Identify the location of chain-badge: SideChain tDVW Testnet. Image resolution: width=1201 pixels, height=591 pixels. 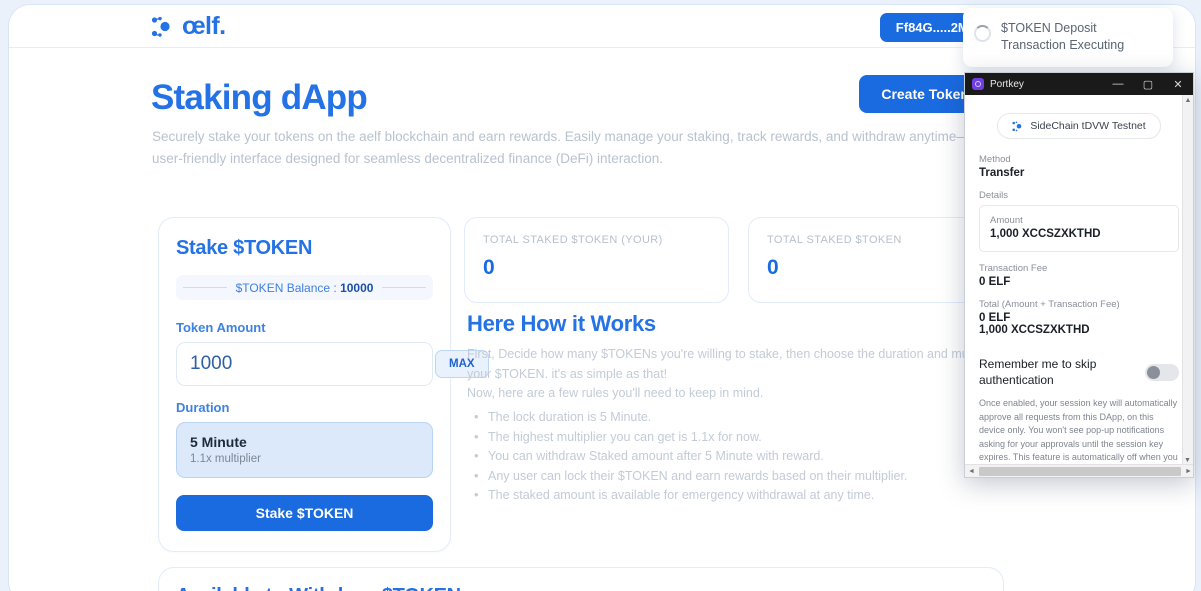
(1079, 126).